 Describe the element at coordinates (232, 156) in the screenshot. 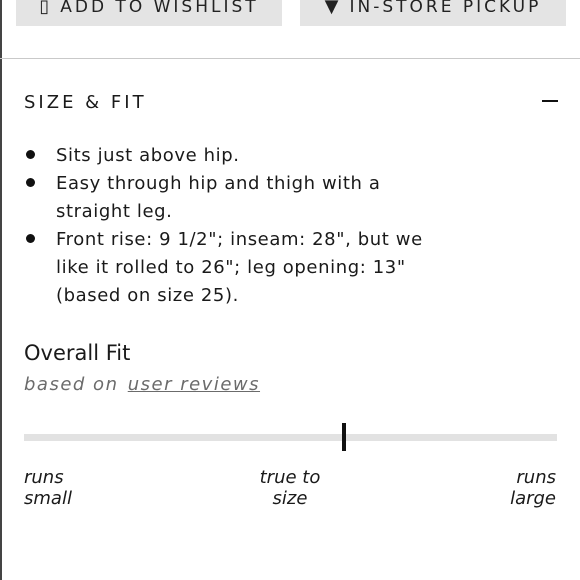

I see `list-item: Sits just above hip.` at that location.